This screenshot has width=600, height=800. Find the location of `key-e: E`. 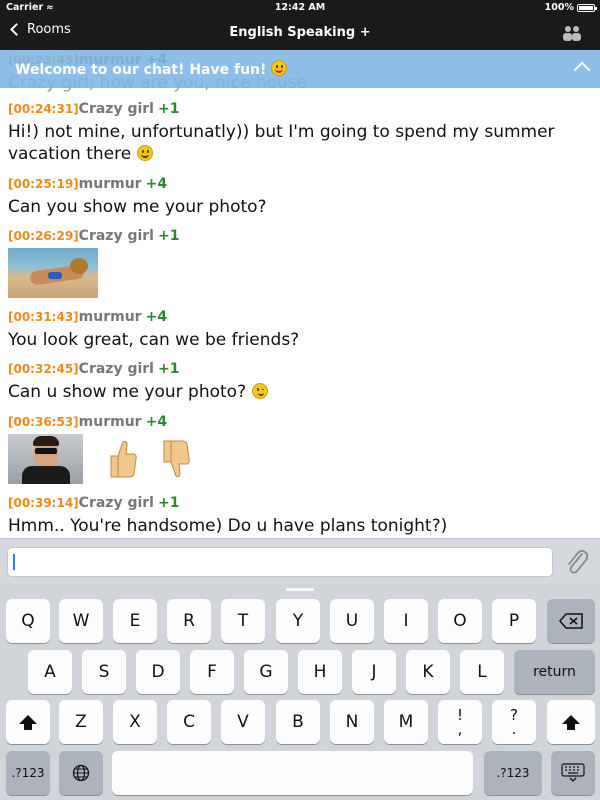

key-e: E is located at coordinates (135, 621).